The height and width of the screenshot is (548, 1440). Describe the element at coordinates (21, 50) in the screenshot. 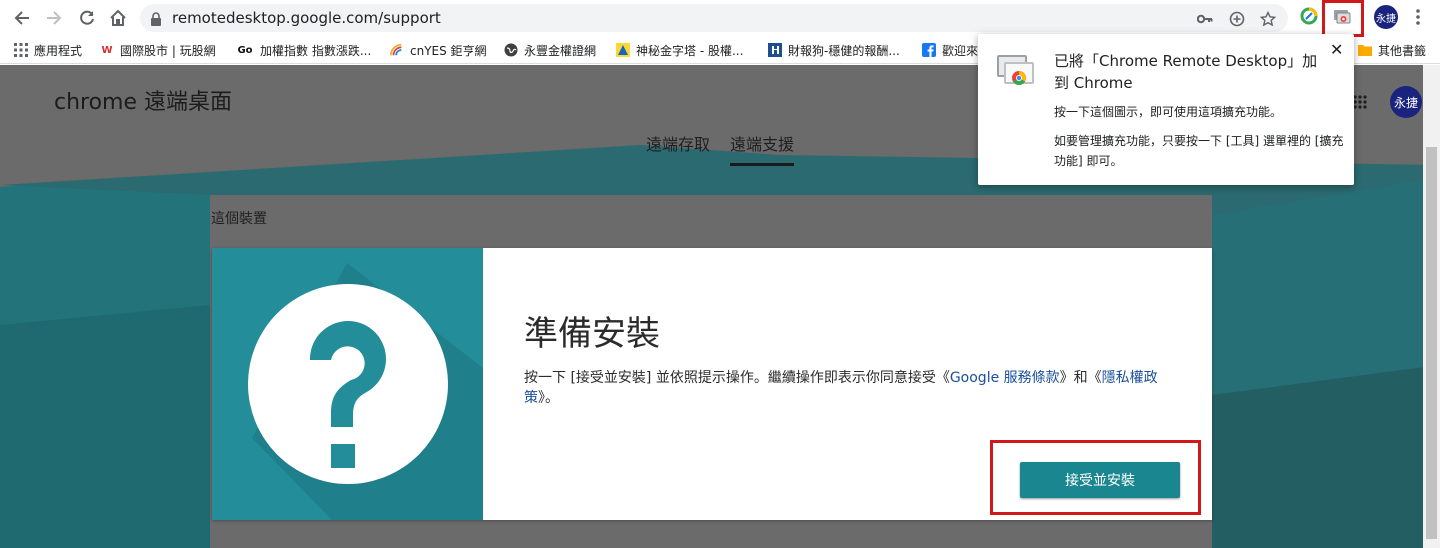

I see `apps-grid-icon` at that location.